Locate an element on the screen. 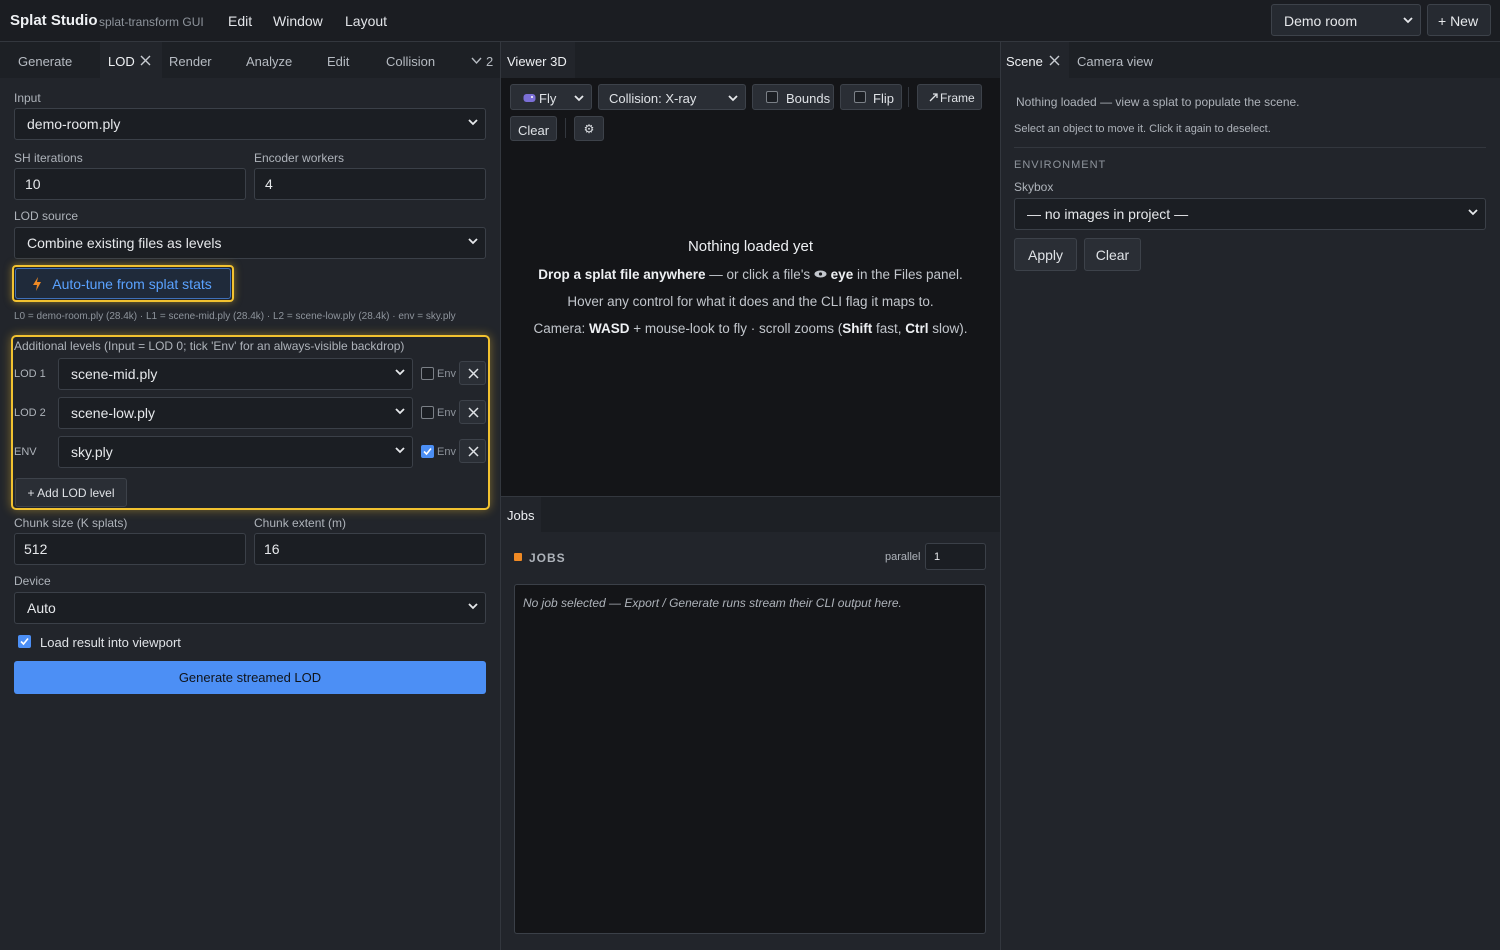 This screenshot has height=950, width=1500. environment-header: ENVIRONMENT is located at coordinates (1060, 165).